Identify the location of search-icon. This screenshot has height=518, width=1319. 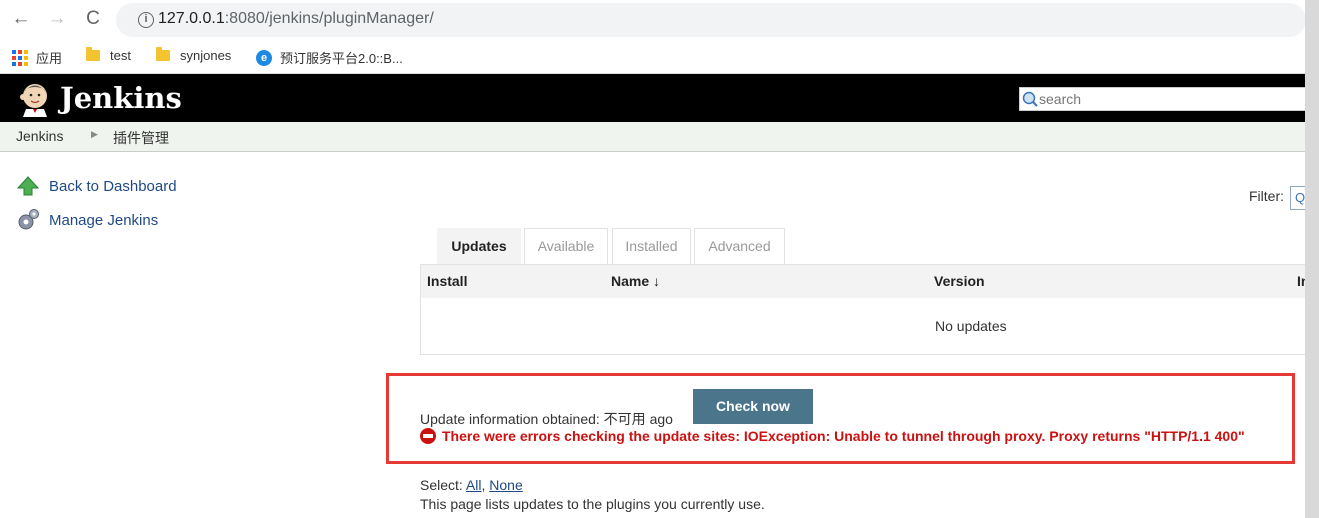
(1030, 99).